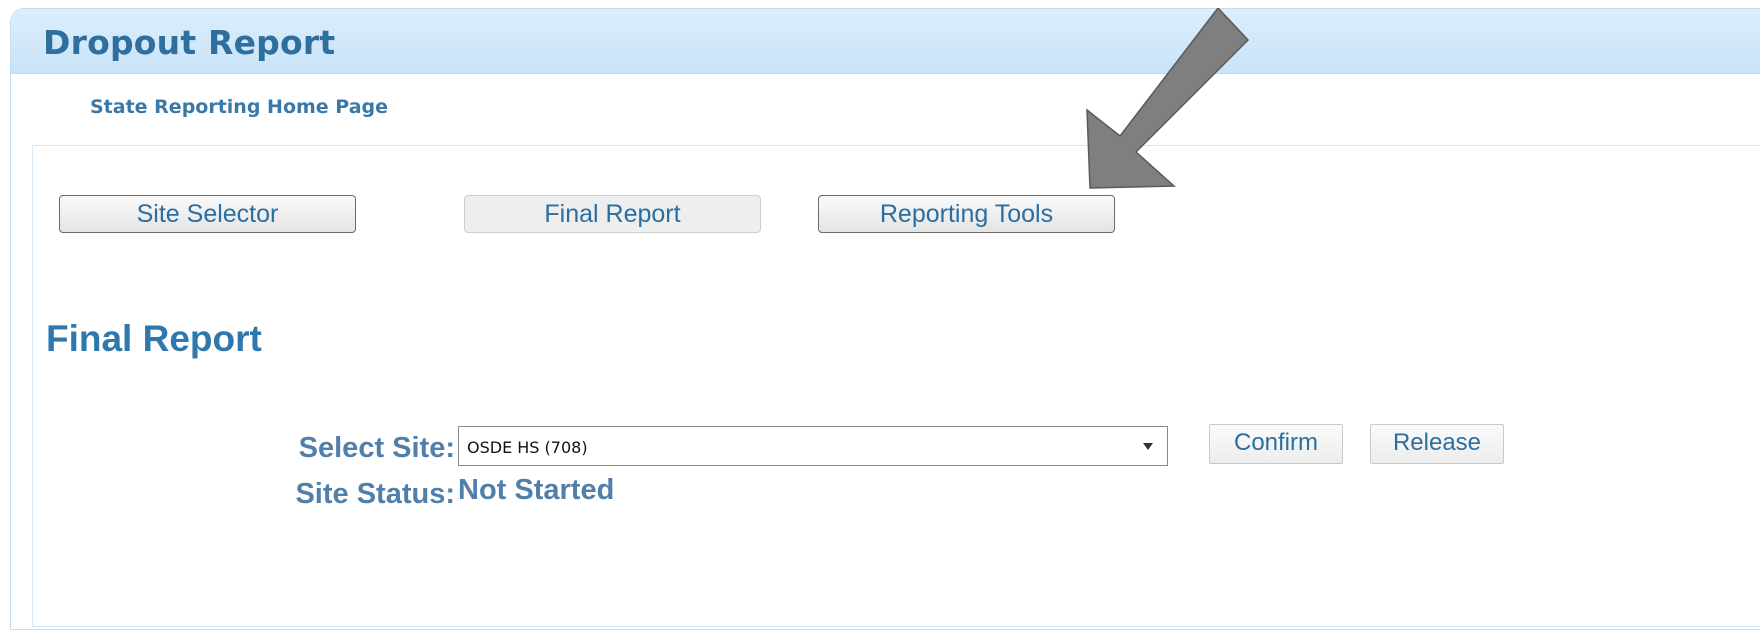 The width and height of the screenshot is (1760, 630). Describe the element at coordinates (154, 338) in the screenshot. I see `section-title: Final Report` at that location.